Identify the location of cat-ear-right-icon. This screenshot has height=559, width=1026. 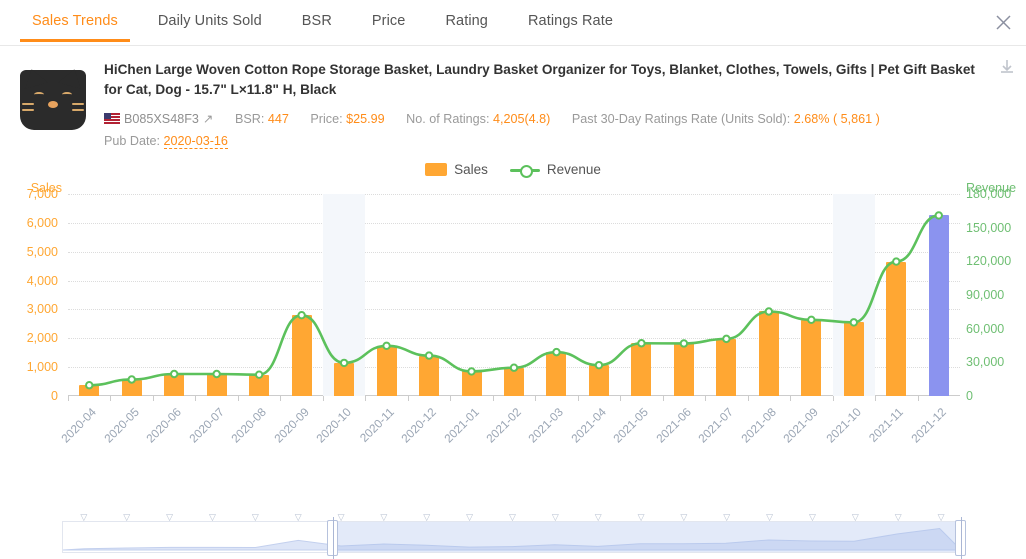
(72, 77).